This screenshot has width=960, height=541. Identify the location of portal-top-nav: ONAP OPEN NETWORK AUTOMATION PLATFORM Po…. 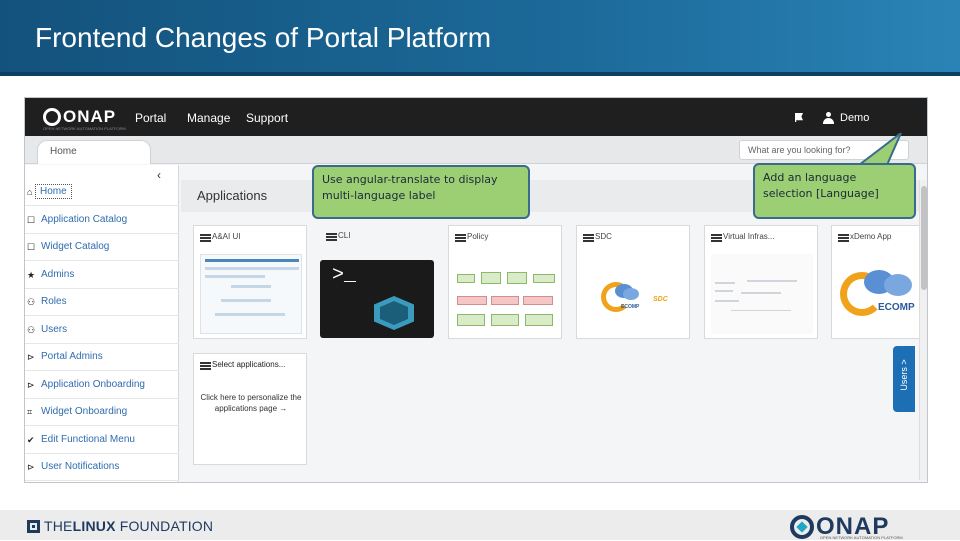
(476, 117).